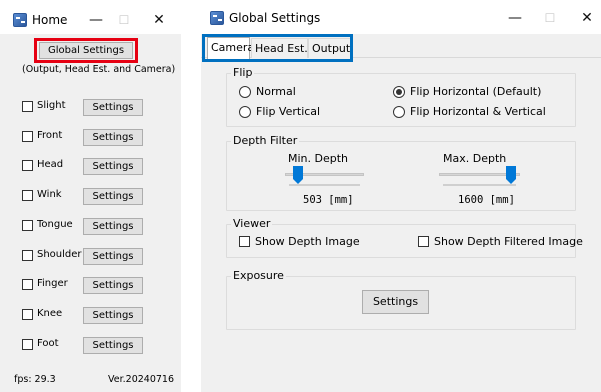 The height and width of the screenshot is (392, 601). I want to click on show-depth-image-label: Show Depth Image, so click(307, 241).